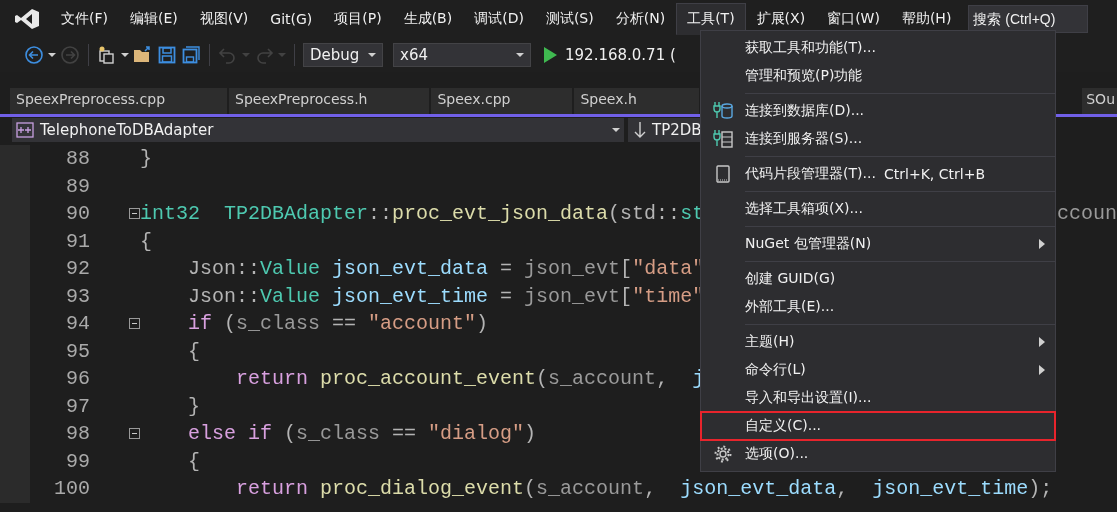  Describe the element at coordinates (338, 324) in the screenshot. I see `code-line: if (s_class == "account")` at that location.